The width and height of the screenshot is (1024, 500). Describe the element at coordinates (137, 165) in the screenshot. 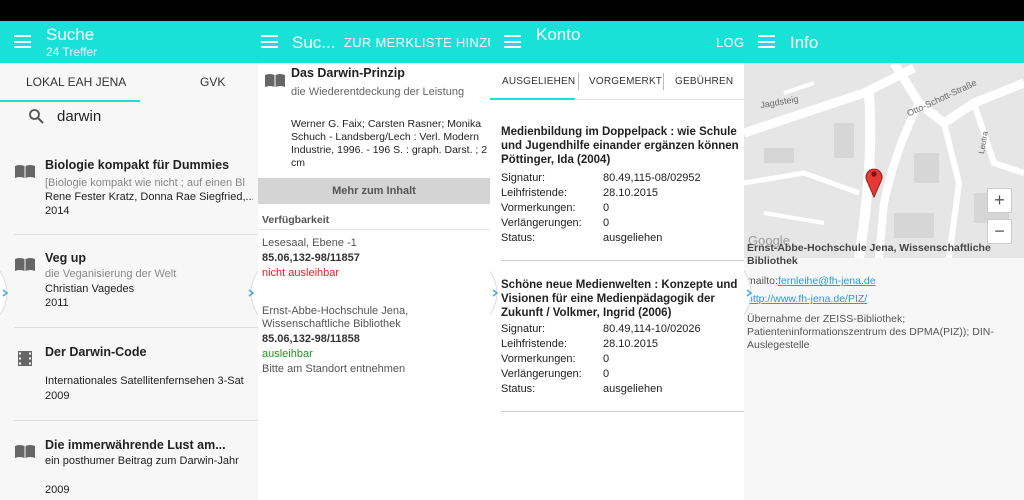

I see `result-title: Biologie kompakt für Dummies` at that location.